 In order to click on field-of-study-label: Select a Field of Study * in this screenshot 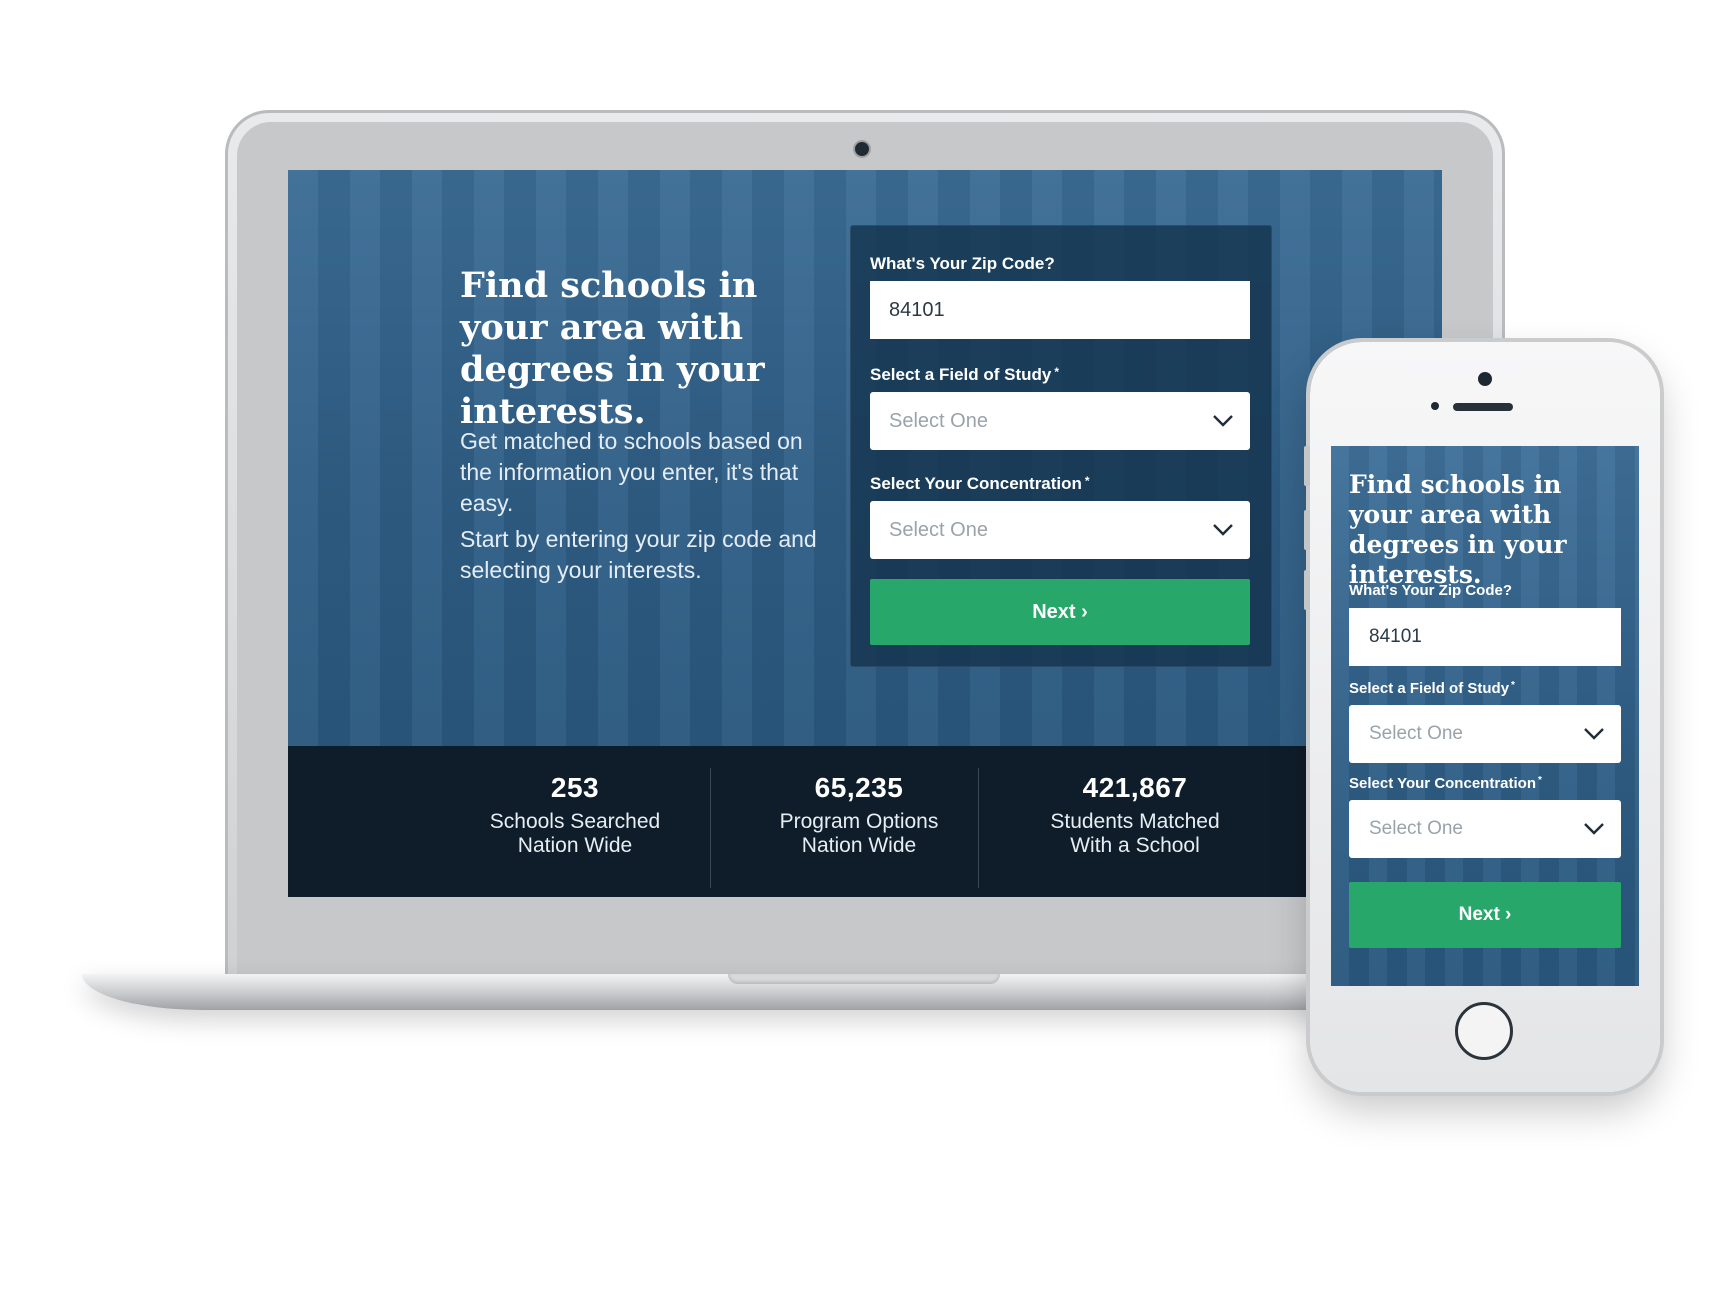, I will do `click(964, 375)`.